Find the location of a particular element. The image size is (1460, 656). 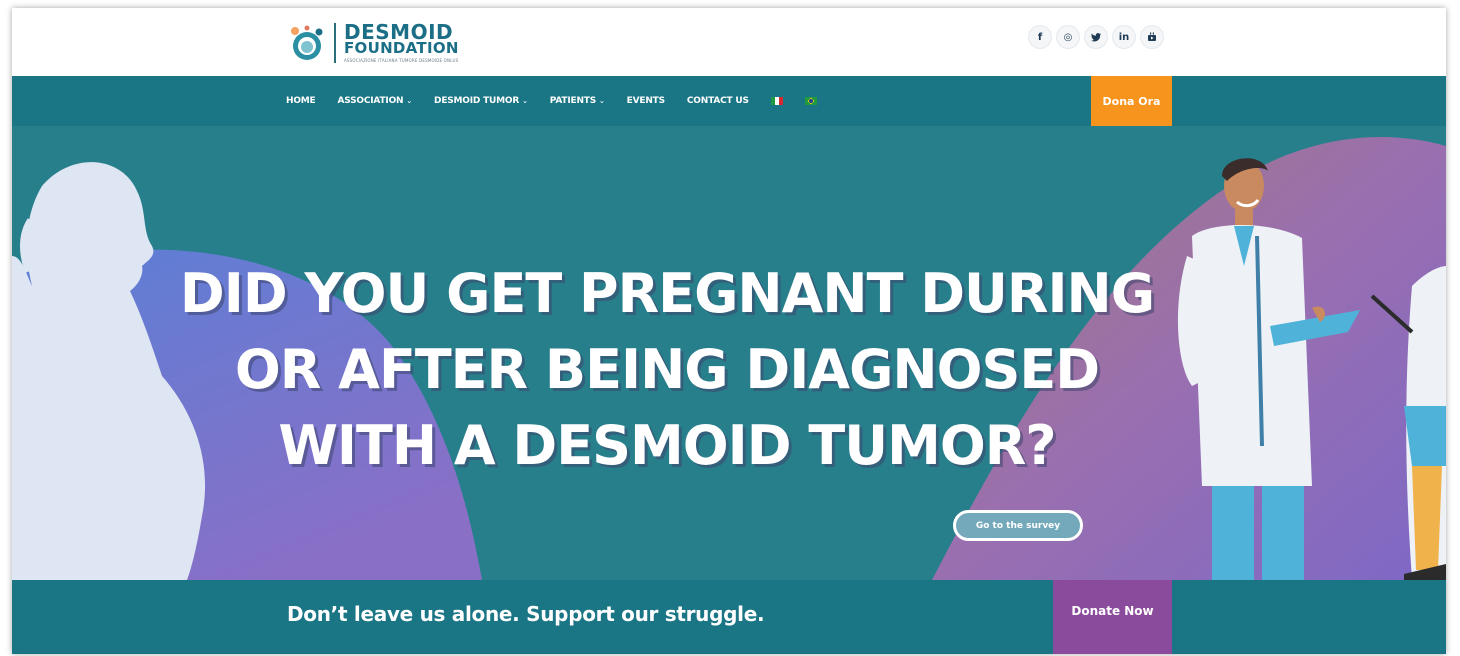

twitter-icon is located at coordinates (1096, 37).